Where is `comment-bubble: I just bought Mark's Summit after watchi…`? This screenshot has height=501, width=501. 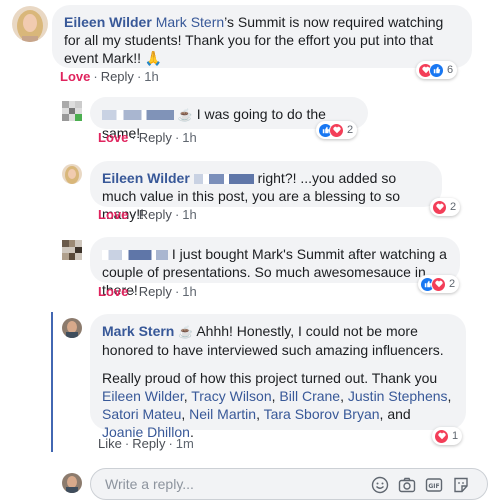
comment-bubble: I just bought Mark's Summit after watchi… is located at coordinates (275, 267).